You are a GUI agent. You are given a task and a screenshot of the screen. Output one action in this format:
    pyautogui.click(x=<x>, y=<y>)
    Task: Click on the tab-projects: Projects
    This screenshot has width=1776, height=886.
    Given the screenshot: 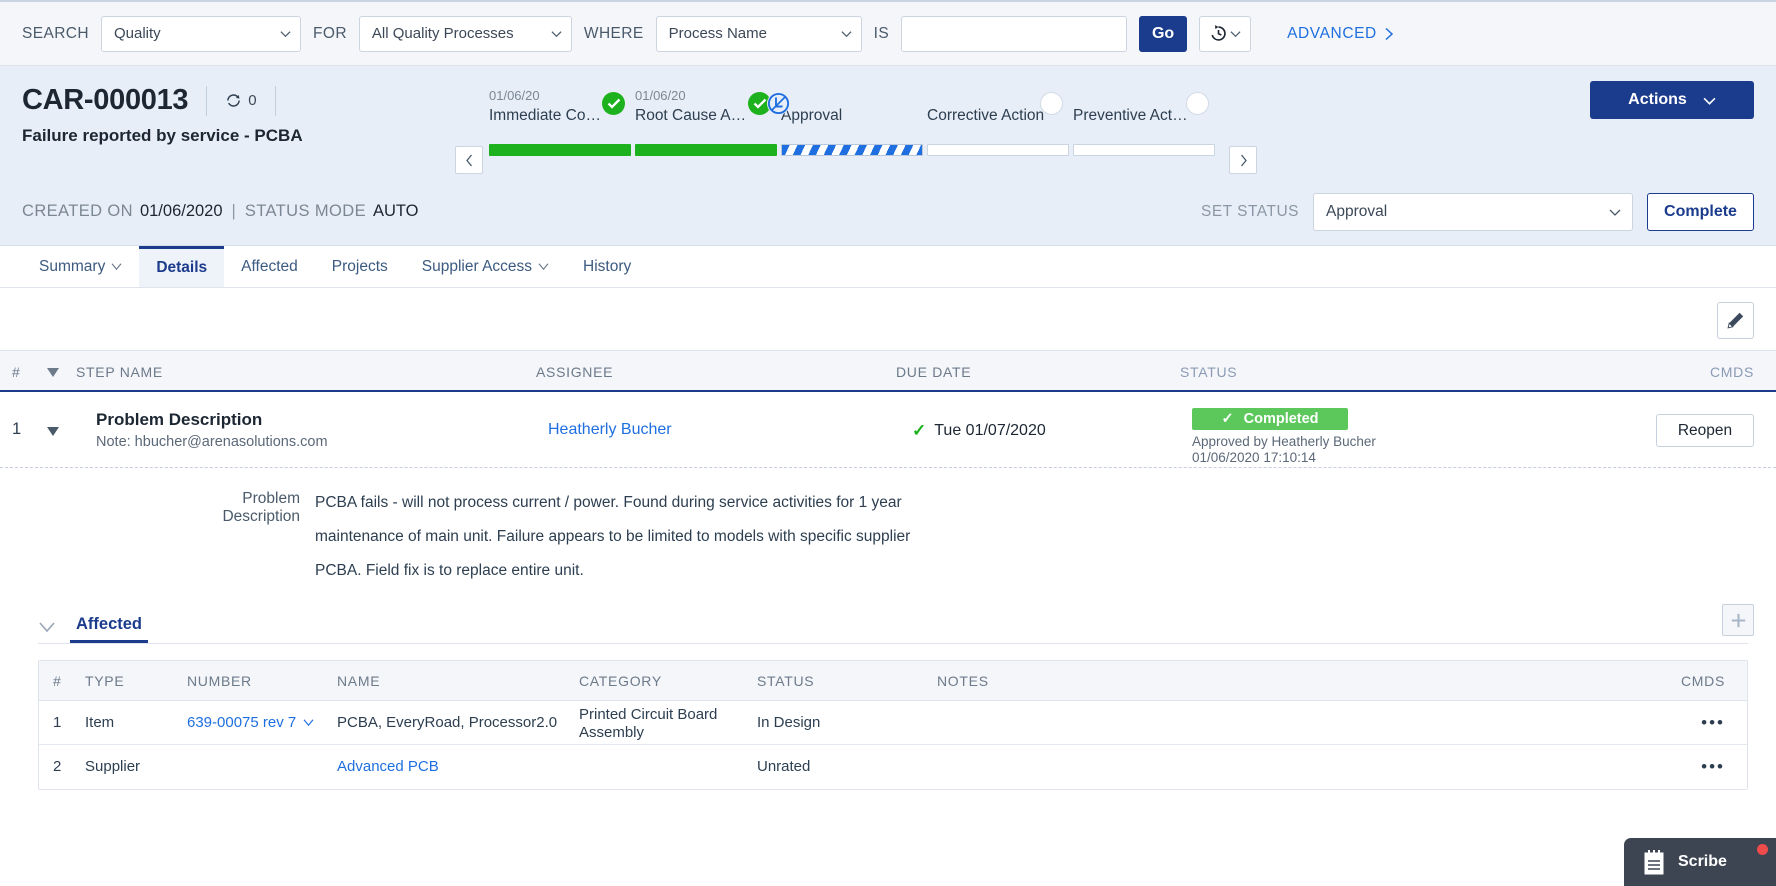 What is the action you would take?
    pyautogui.click(x=360, y=266)
    